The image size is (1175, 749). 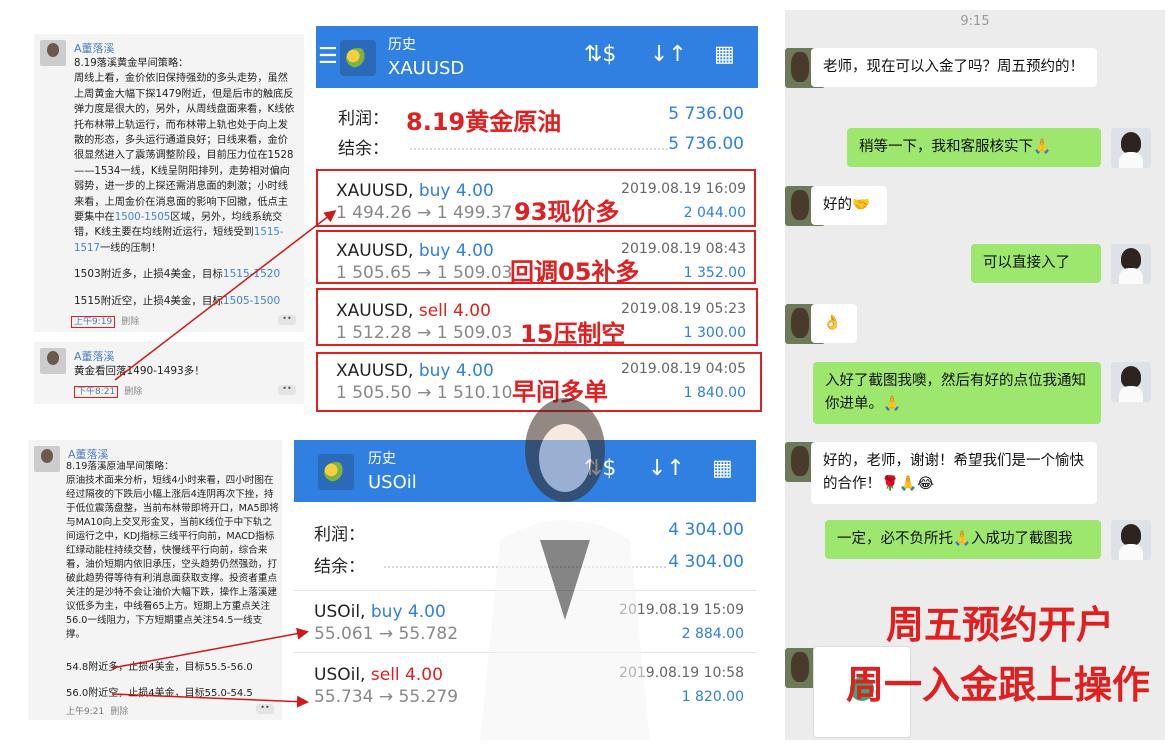 What do you see at coordinates (974, 147) in the screenshot?
I see `chat-message: 稍等一下，我和客服核实下🙏` at bounding box center [974, 147].